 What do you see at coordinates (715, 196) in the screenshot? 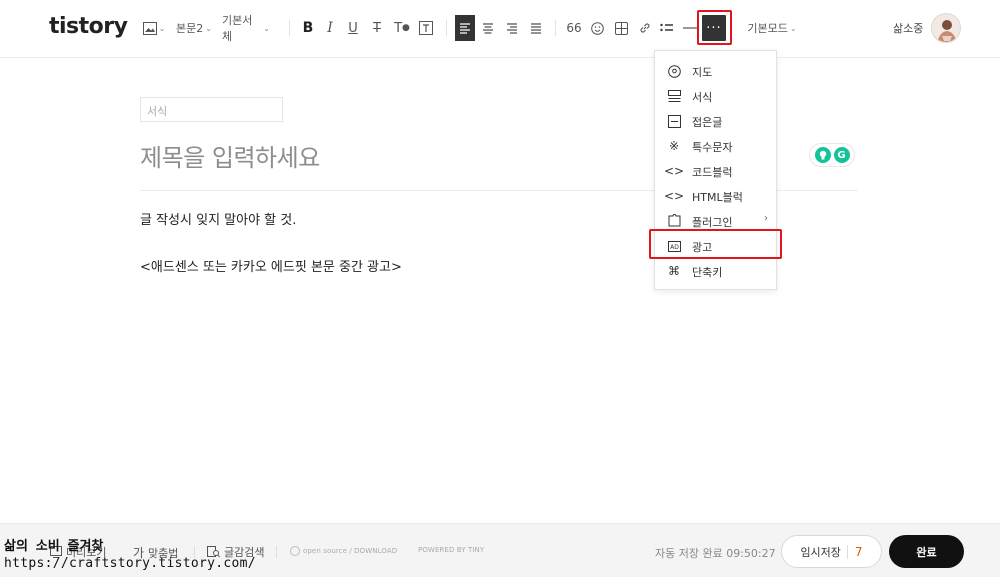
I see `menu-item-html-block: <> HTML블럭` at bounding box center [715, 196].